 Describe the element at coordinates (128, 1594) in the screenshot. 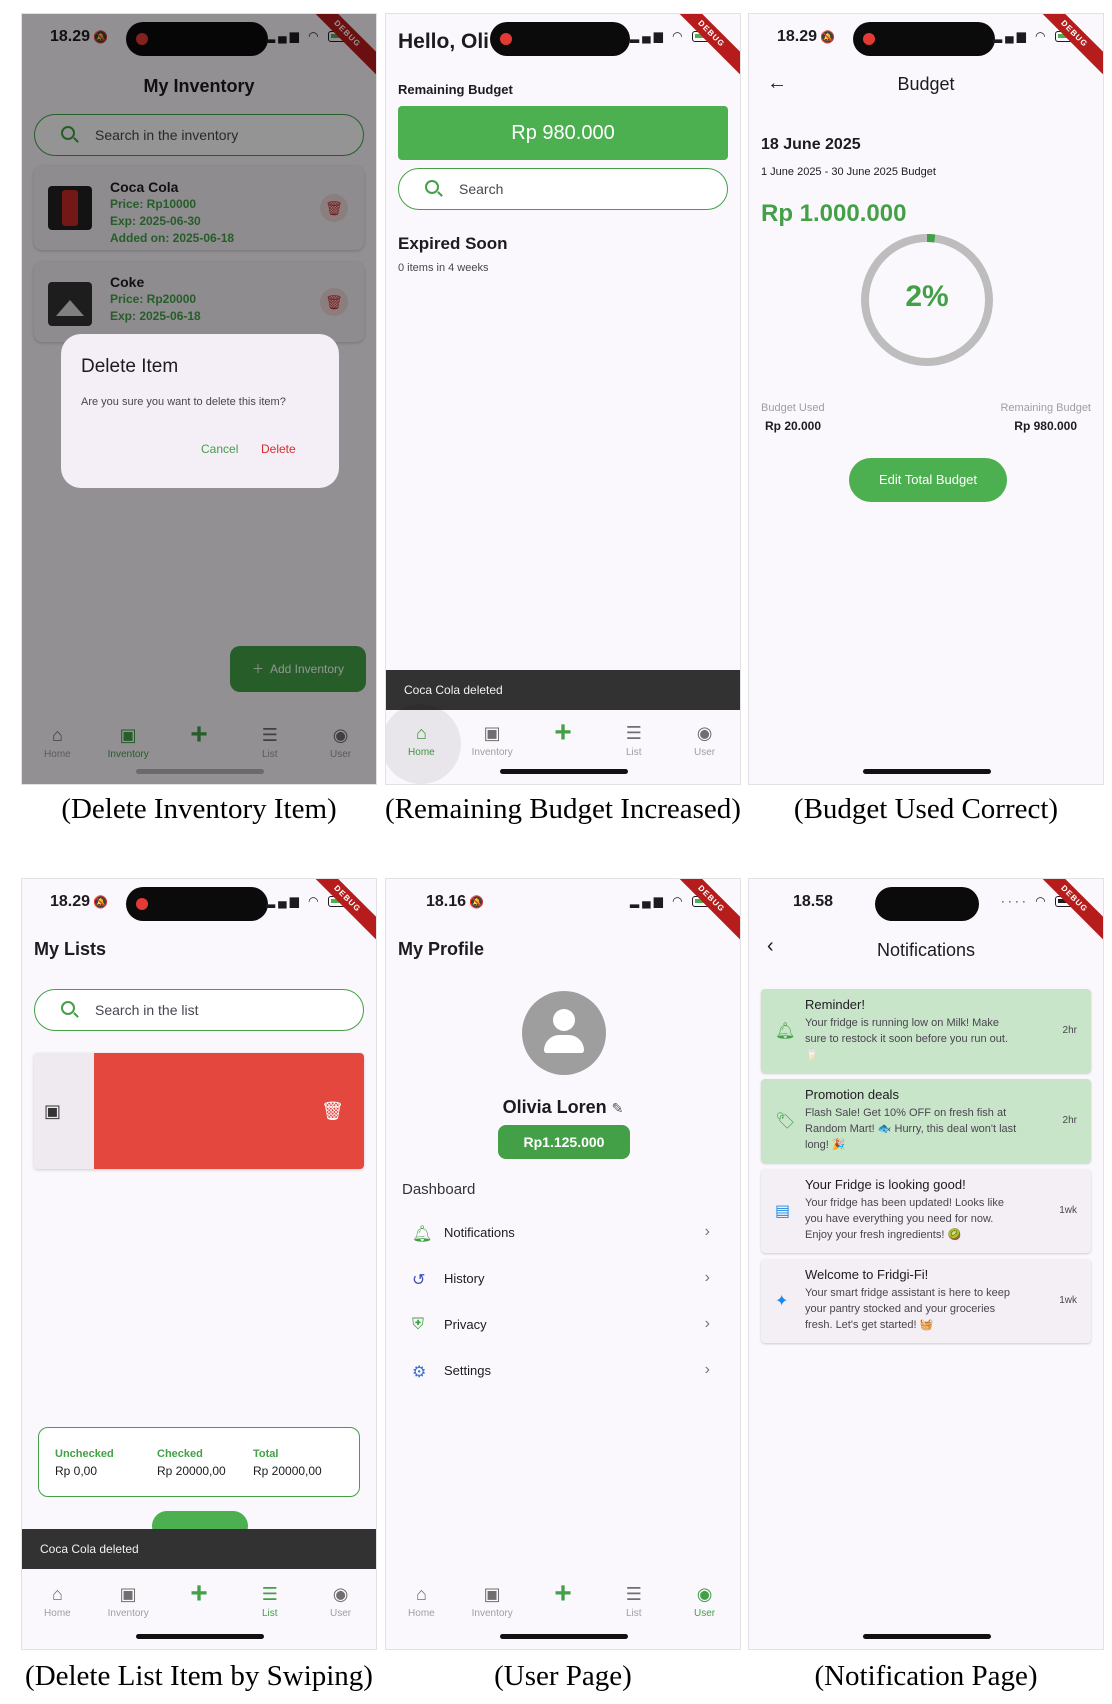

I see `inventory-icon: ▣` at that location.